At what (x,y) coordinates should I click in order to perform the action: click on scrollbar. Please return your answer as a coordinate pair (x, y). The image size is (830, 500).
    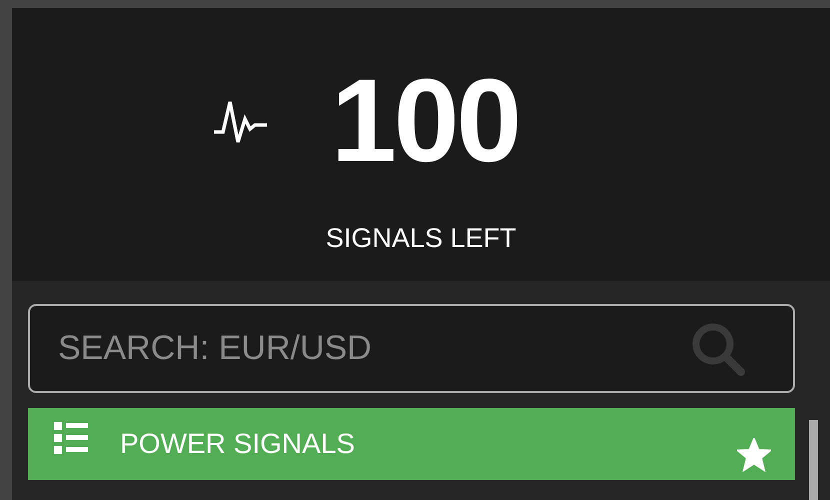
    Looking at the image, I should click on (813, 460).